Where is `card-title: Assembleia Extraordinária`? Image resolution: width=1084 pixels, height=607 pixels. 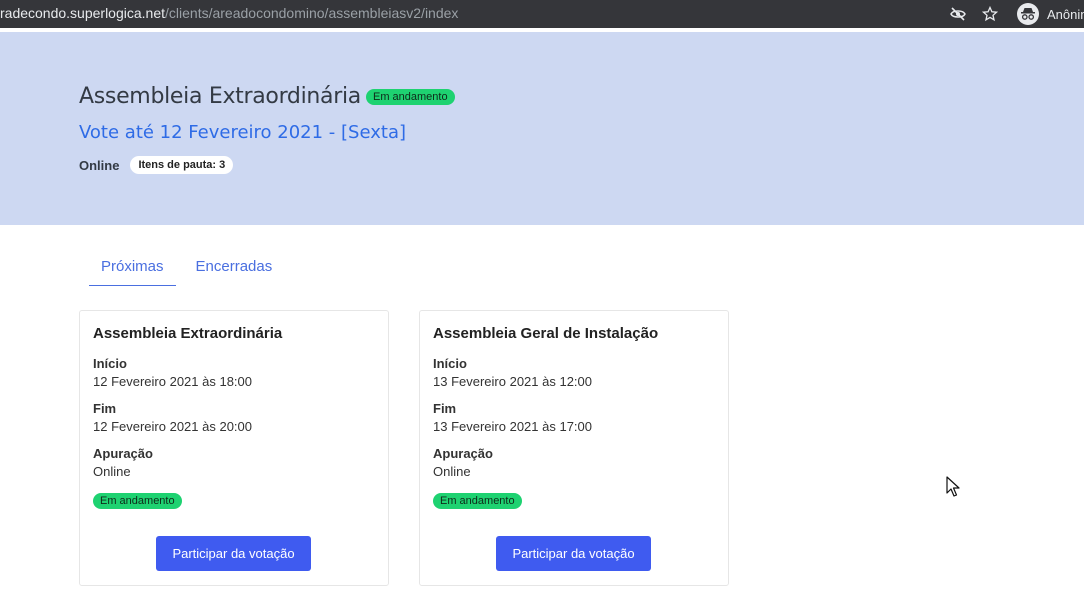
card-title: Assembleia Extraordinária is located at coordinates (188, 333).